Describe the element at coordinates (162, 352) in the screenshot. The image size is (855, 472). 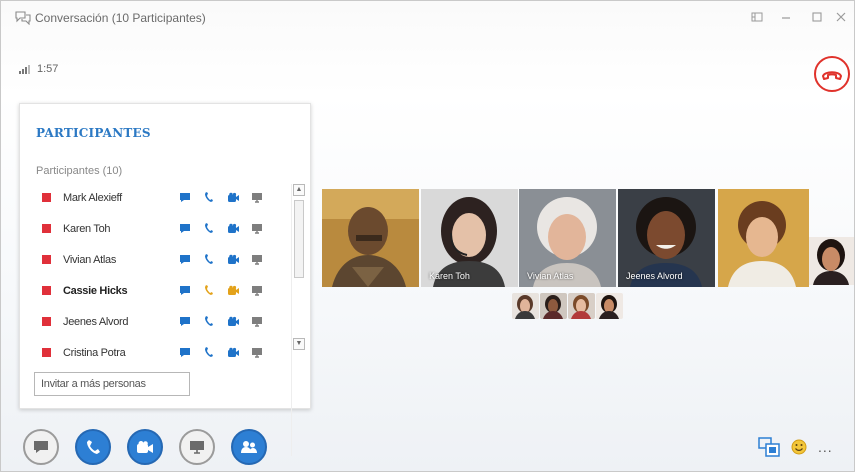
I see `participant-row: Cristina Potra` at that location.